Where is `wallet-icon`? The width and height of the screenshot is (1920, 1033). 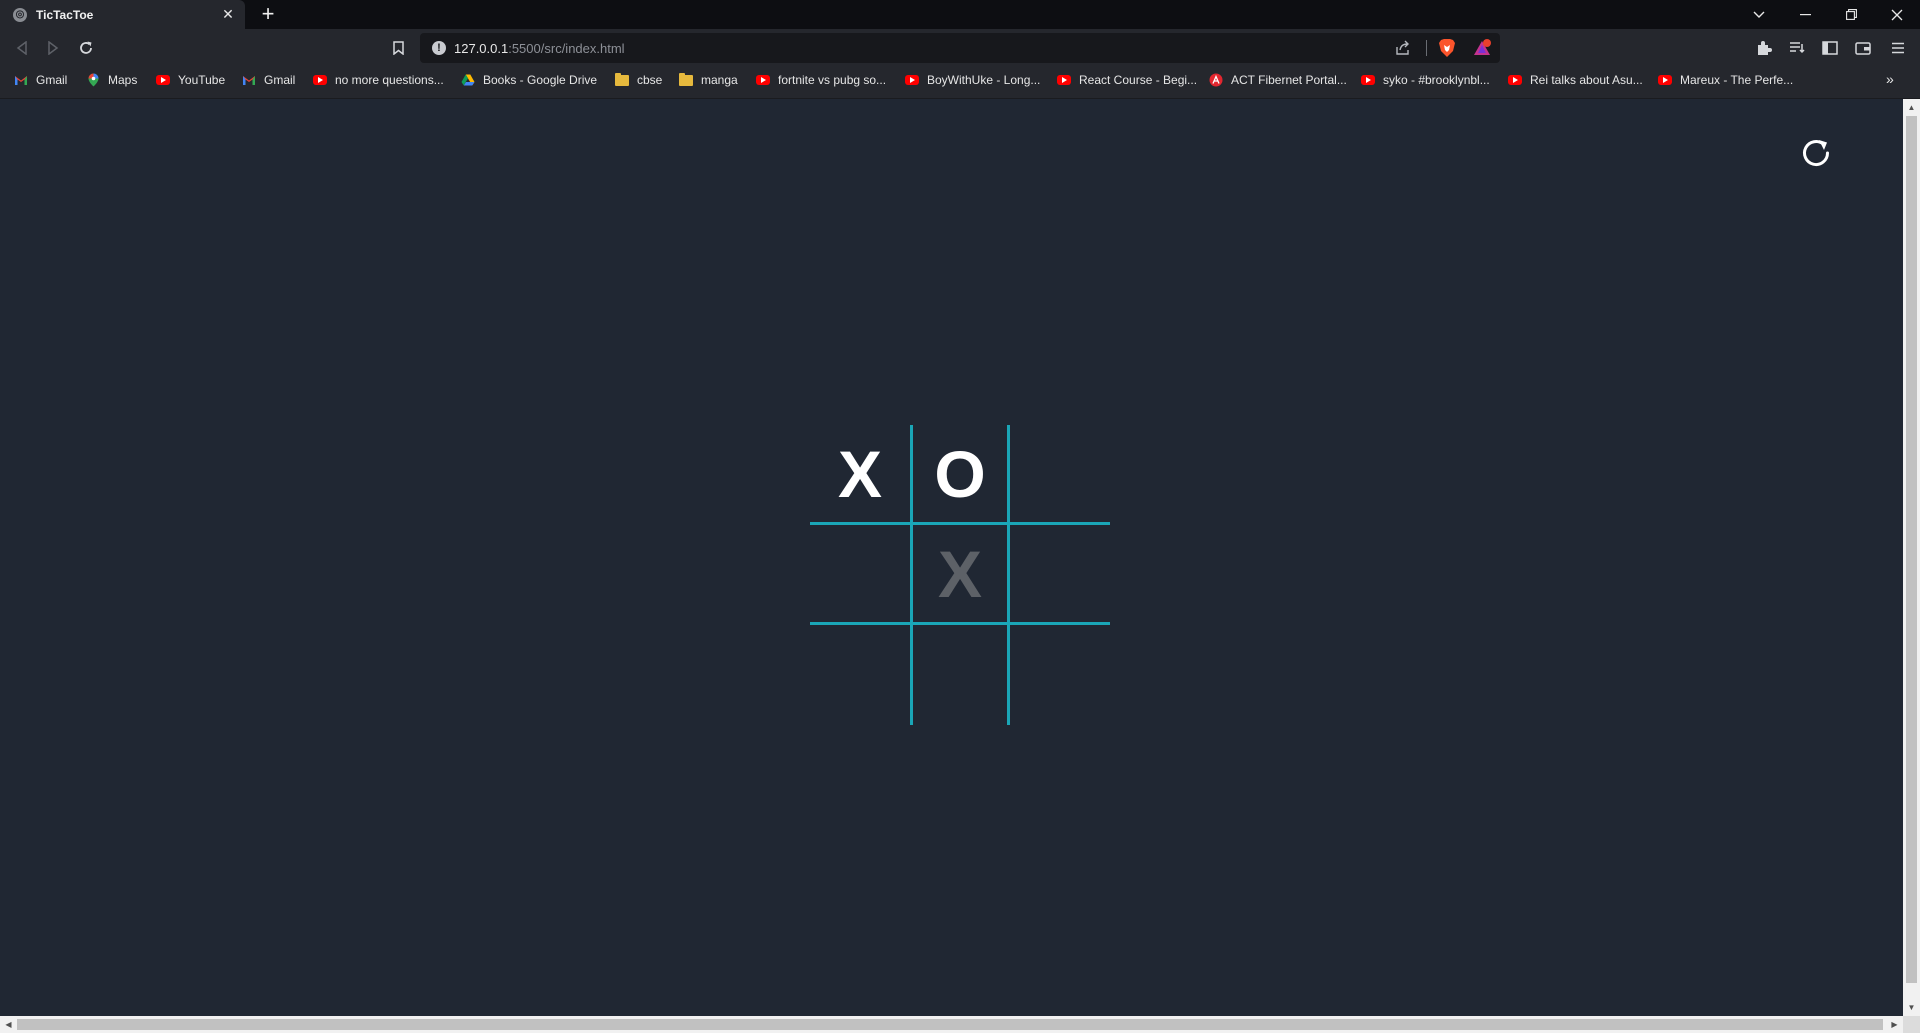
wallet-icon is located at coordinates (1863, 48).